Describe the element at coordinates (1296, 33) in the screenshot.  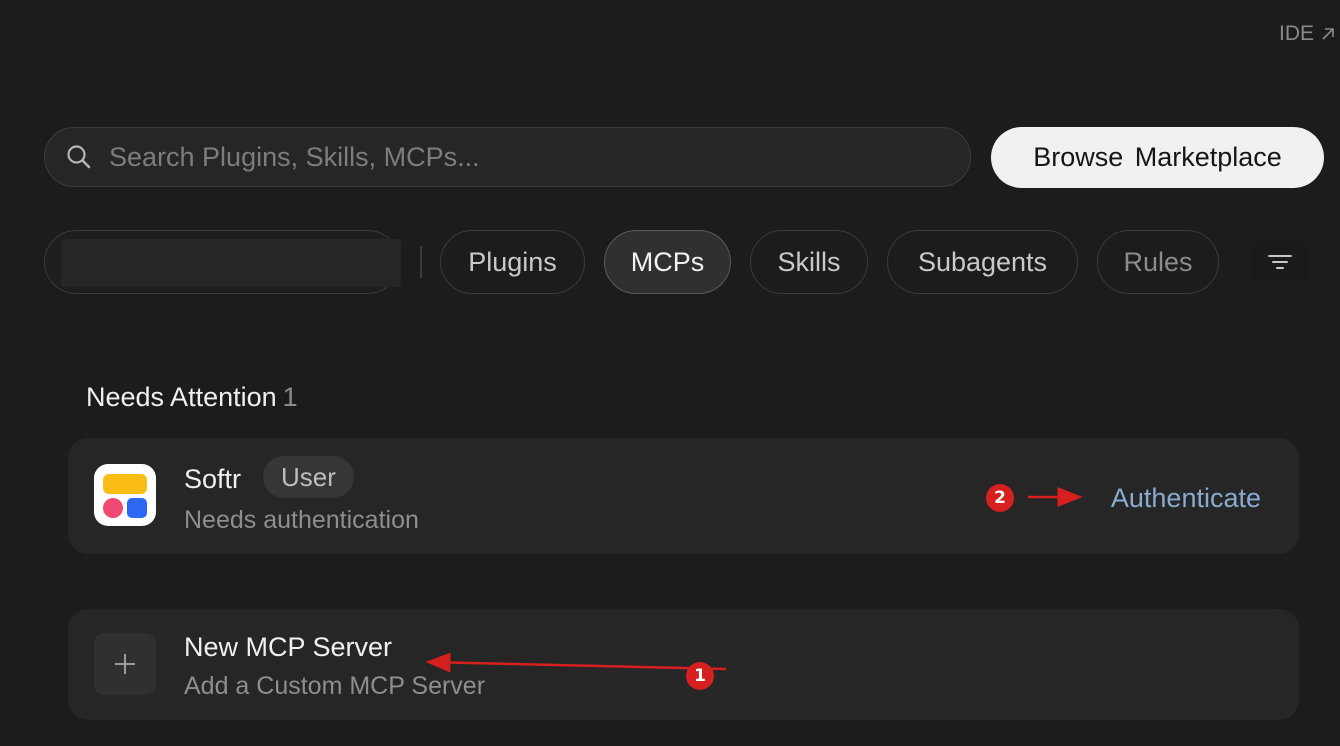
I see `ide-label: IDE` at that location.